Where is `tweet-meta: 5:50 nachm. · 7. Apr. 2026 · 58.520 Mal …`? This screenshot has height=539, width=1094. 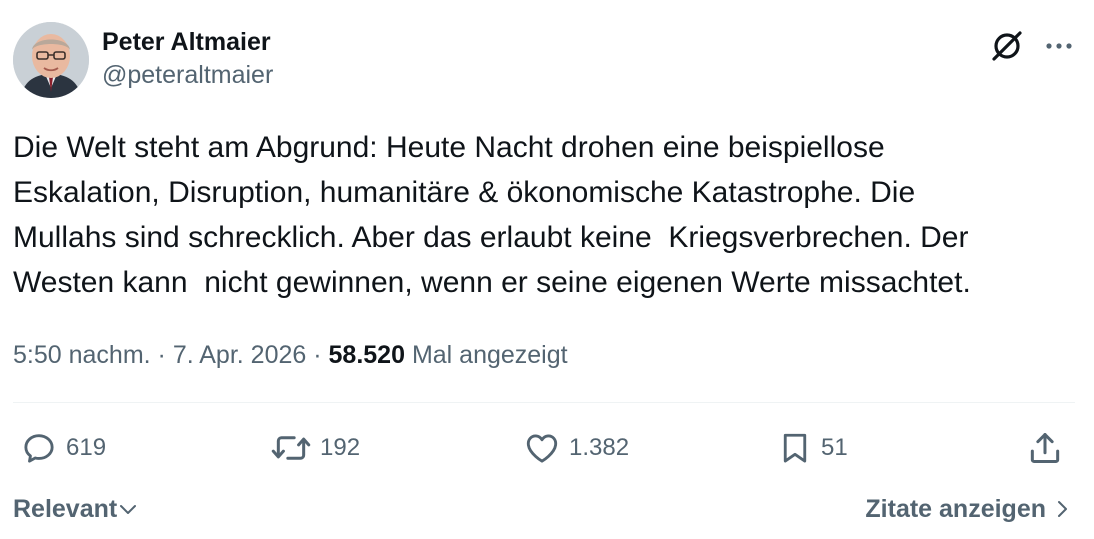 tweet-meta: 5:50 nachm. · 7. Apr. 2026 · 58.520 Mal … is located at coordinates (290, 355).